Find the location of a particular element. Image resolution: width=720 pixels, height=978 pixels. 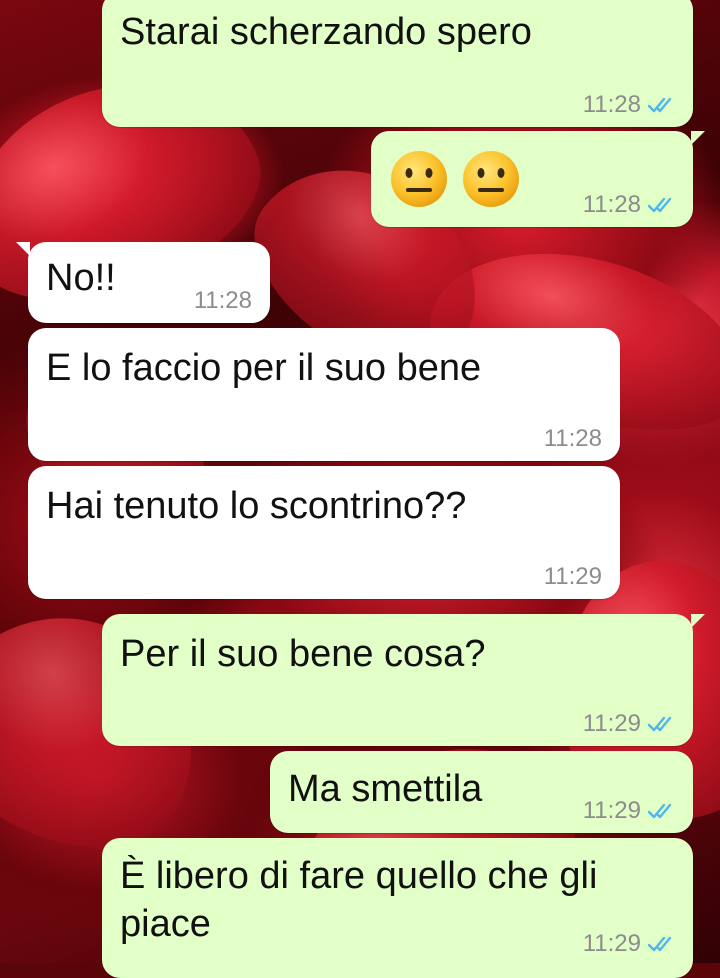

message-text: E lo faccio per il suo bene is located at coordinates (264, 368).